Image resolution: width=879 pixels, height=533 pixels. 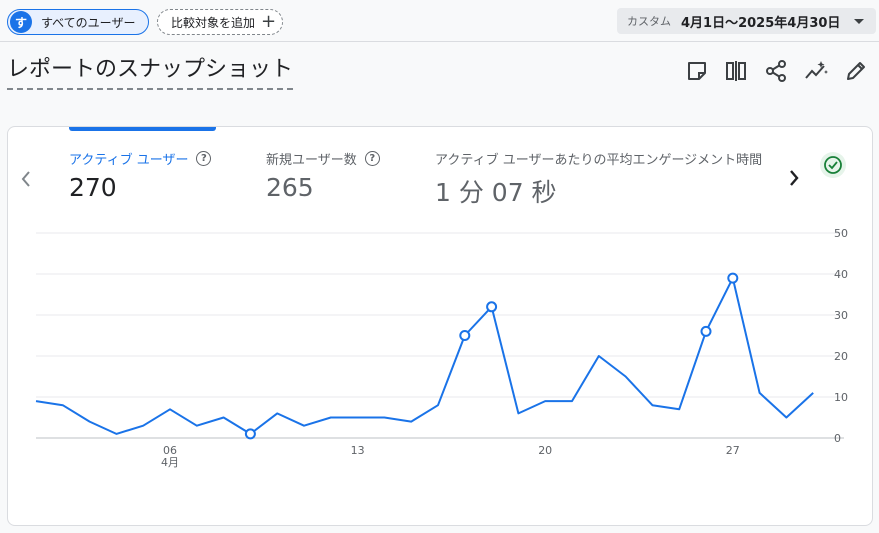 I want to click on y-tick-label: 40, so click(x=841, y=274).